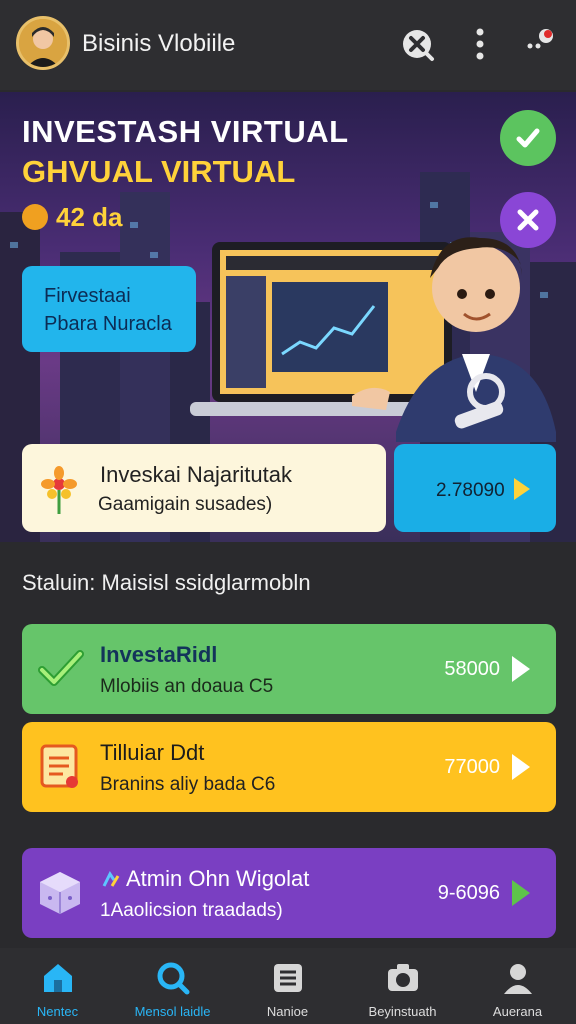  What do you see at coordinates (172, 1011) in the screenshot?
I see `nav-label: Mensol laidle` at bounding box center [172, 1011].